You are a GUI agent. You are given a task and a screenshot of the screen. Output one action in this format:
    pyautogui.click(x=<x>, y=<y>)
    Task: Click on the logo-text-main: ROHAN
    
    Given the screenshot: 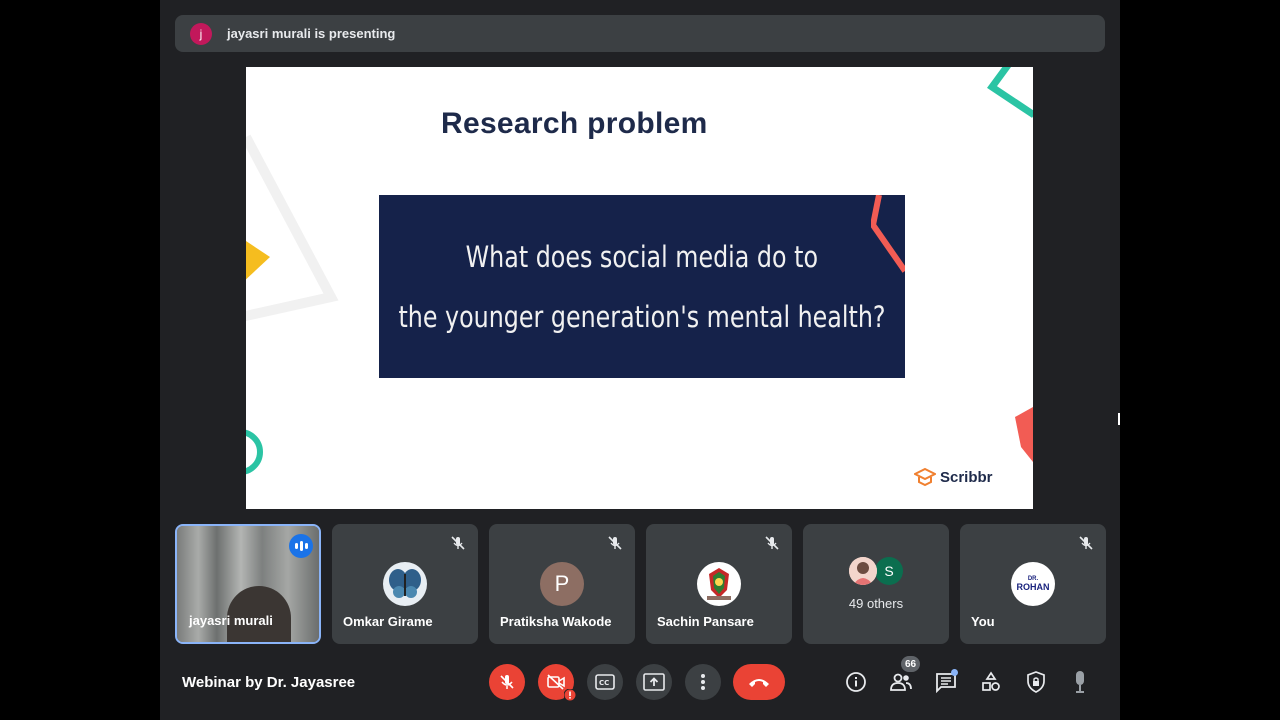 What is the action you would take?
    pyautogui.click(x=1033, y=587)
    